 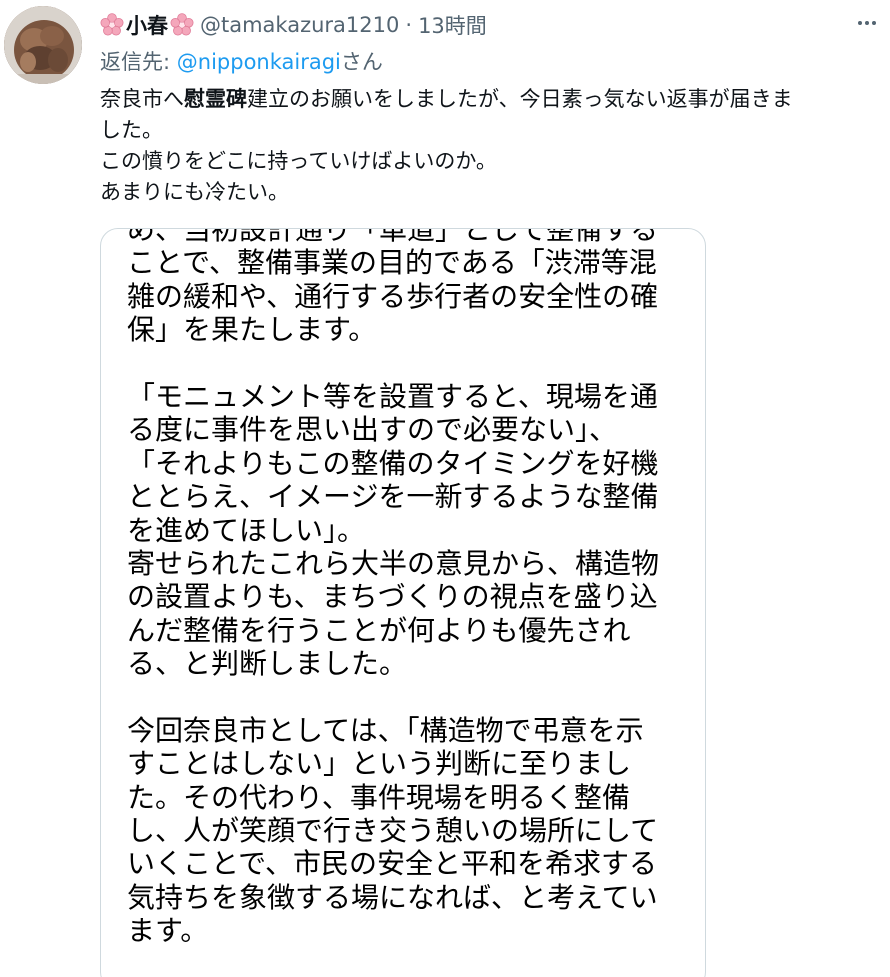 I want to click on image-text-line: し、人が笑顔で行き交う憩いの場所にして, so click(x=393, y=831).